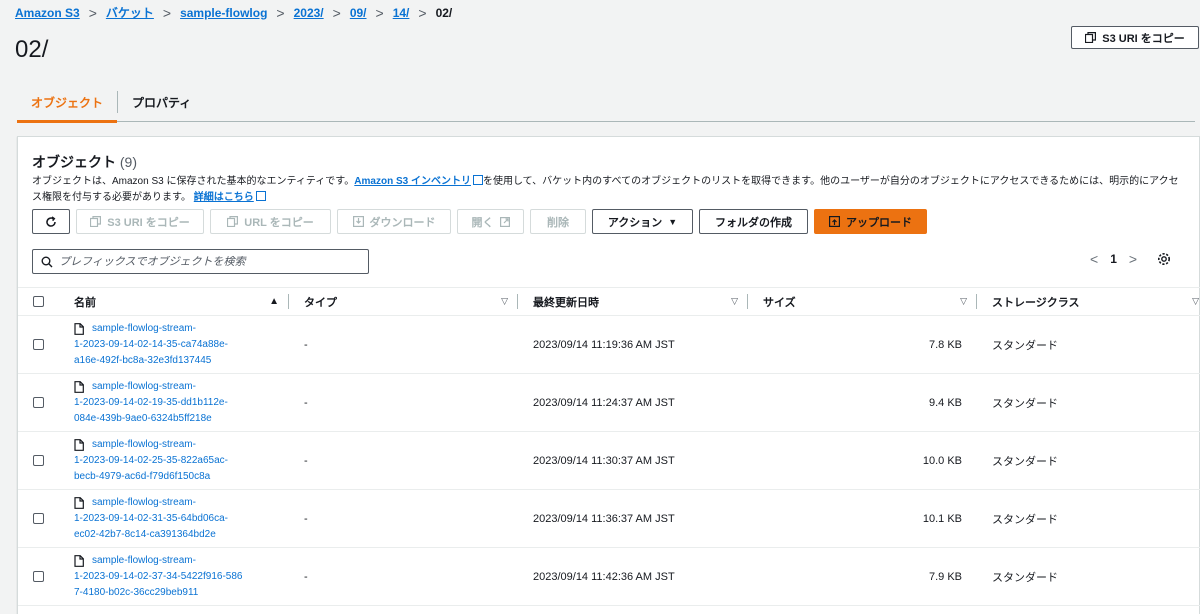  What do you see at coordinates (945, 576) in the screenshot?
I see `size-cell: 7.9 KB` at bounding box center [945, 576].